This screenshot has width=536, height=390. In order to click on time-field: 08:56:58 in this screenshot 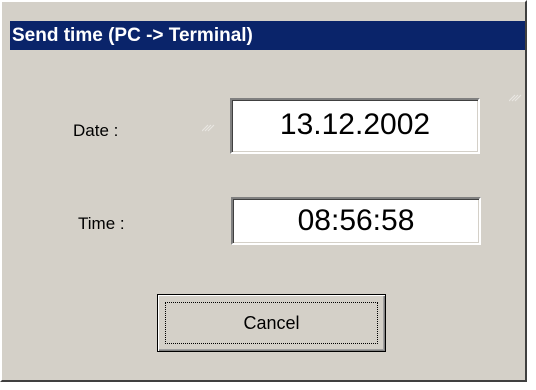, I will do `click(356, 221)`.